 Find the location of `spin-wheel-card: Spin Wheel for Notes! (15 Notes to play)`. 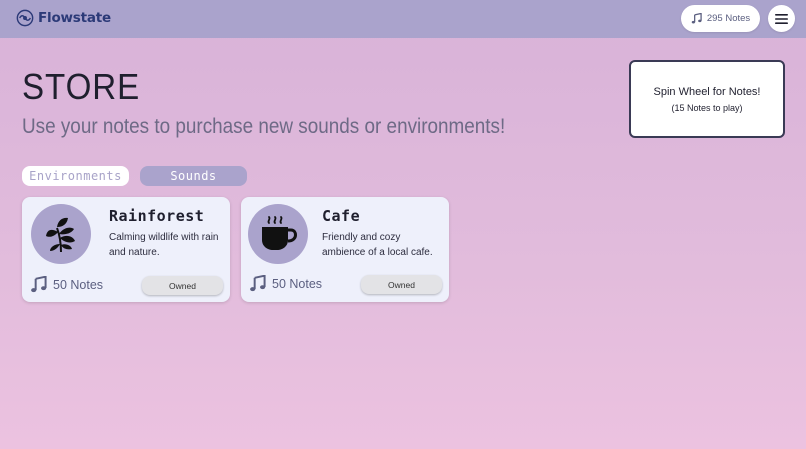

spin-wheel-card: Spin Wheel for Notes! (15 Notes to play) is located at coordinates (707, 99).